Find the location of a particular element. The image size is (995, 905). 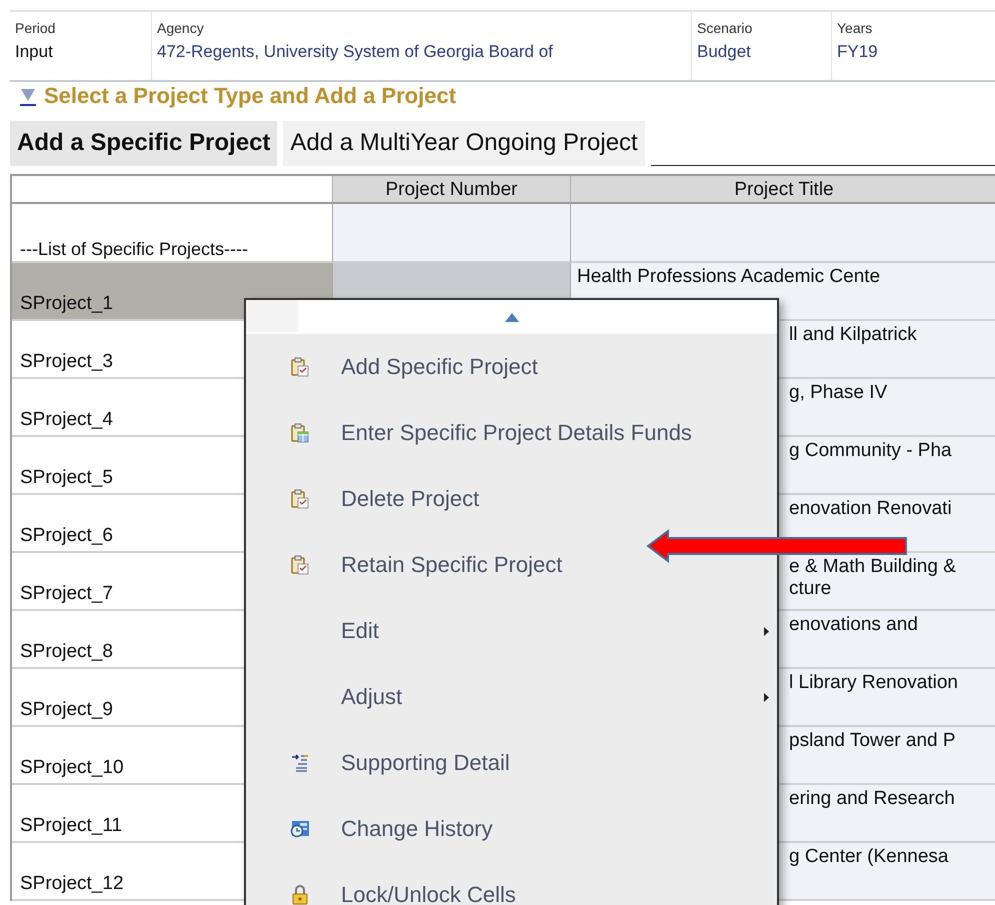

table-cell: psland Tower and P is located at coordinates (872, 740).